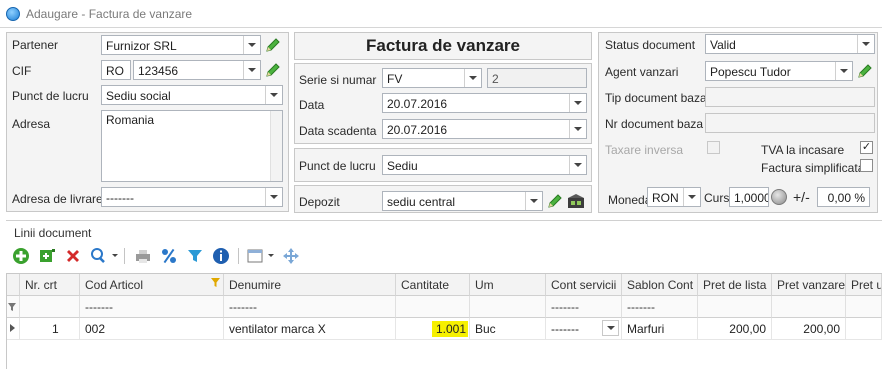 The width and height of the screenshot is (882, 369). I want to click on filter-pret-u, so click(864, 307).